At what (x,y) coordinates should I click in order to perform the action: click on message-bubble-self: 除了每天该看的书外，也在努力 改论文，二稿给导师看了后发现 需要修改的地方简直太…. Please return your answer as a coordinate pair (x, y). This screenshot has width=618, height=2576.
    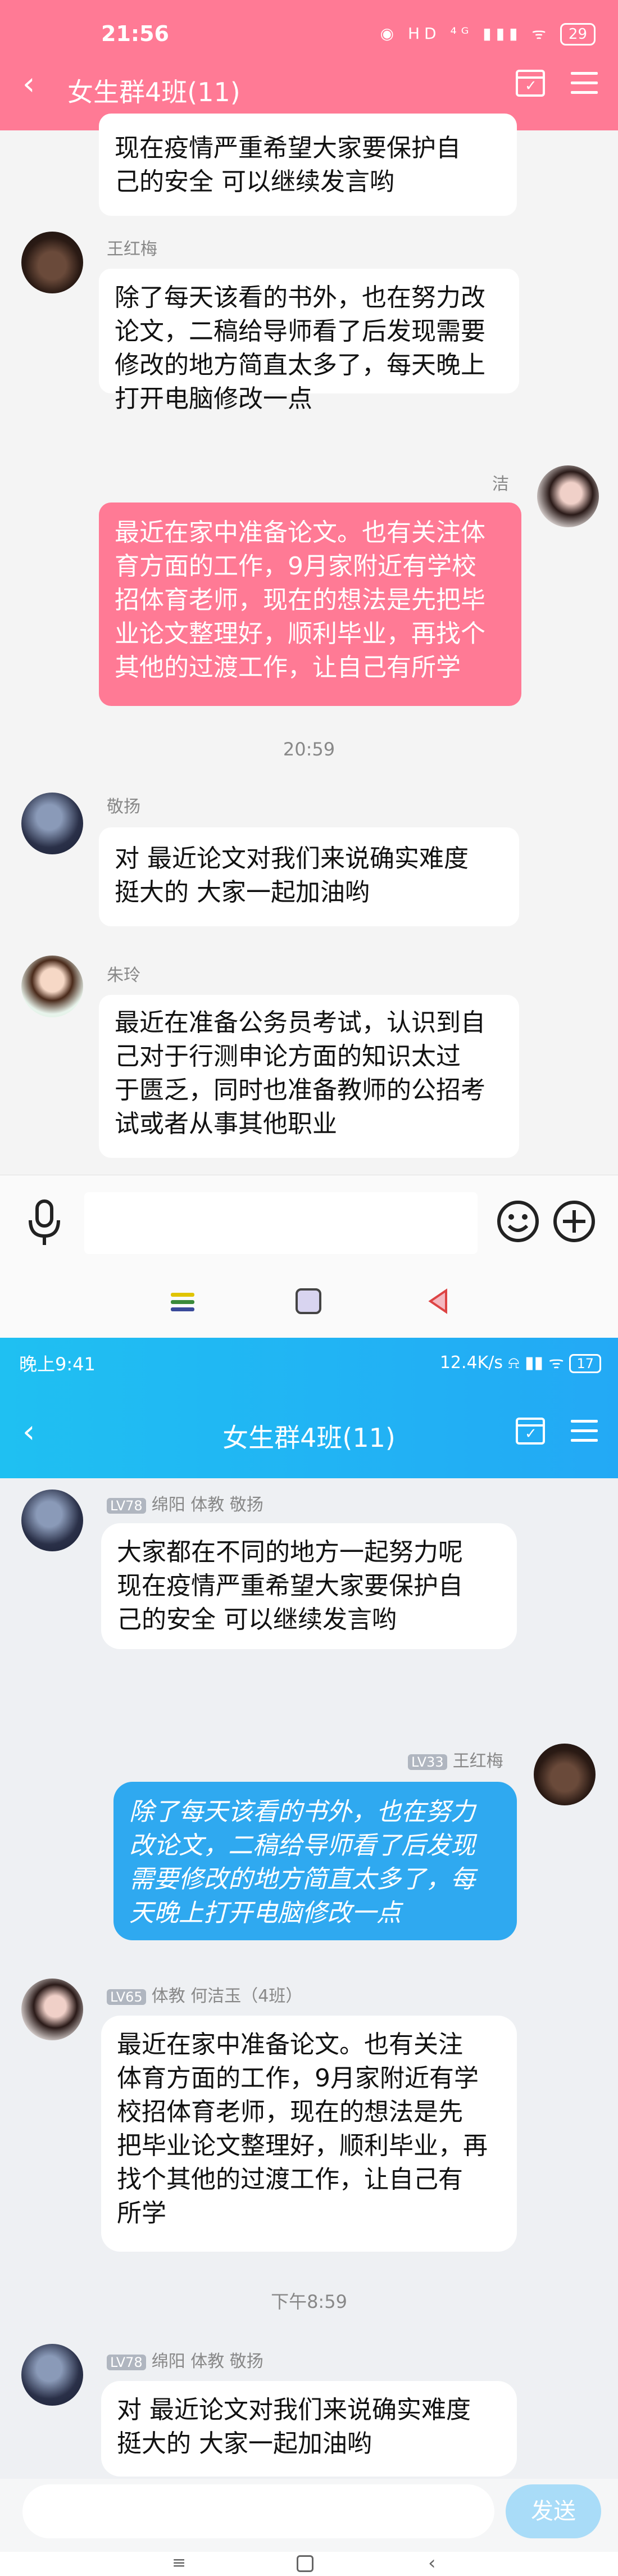
    Looking at the image, I should click on (315, 1861).